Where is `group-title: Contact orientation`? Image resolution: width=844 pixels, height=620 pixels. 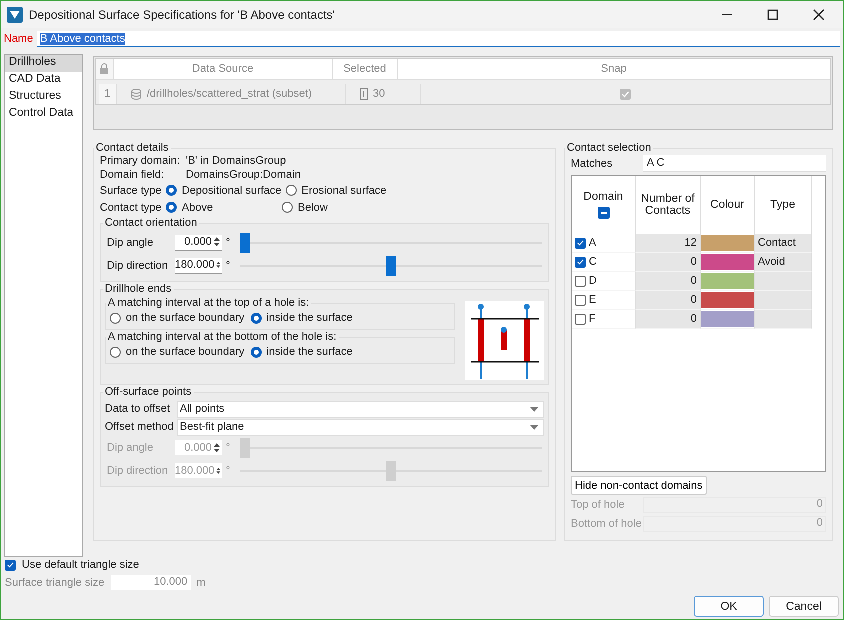 group-title: Contact orientation is located at coordinates (151, 223).